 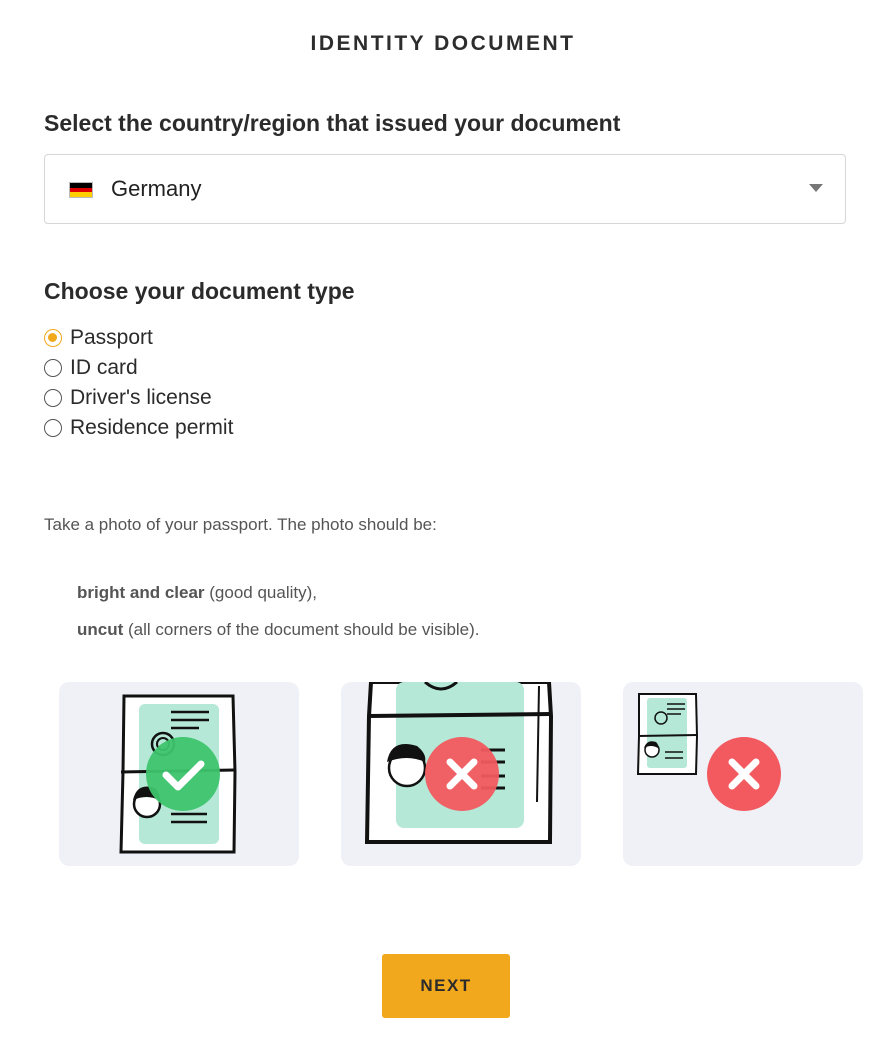 I want to click on example-cropped-photo, so click(x=461, y=774).